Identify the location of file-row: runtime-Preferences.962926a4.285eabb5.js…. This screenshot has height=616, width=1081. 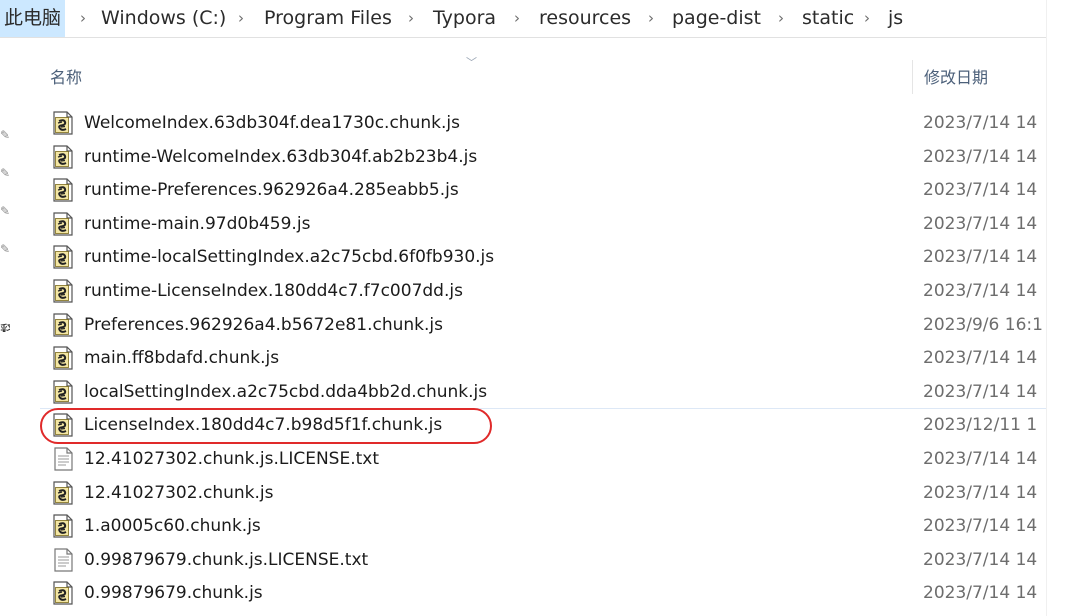
(523, 190).